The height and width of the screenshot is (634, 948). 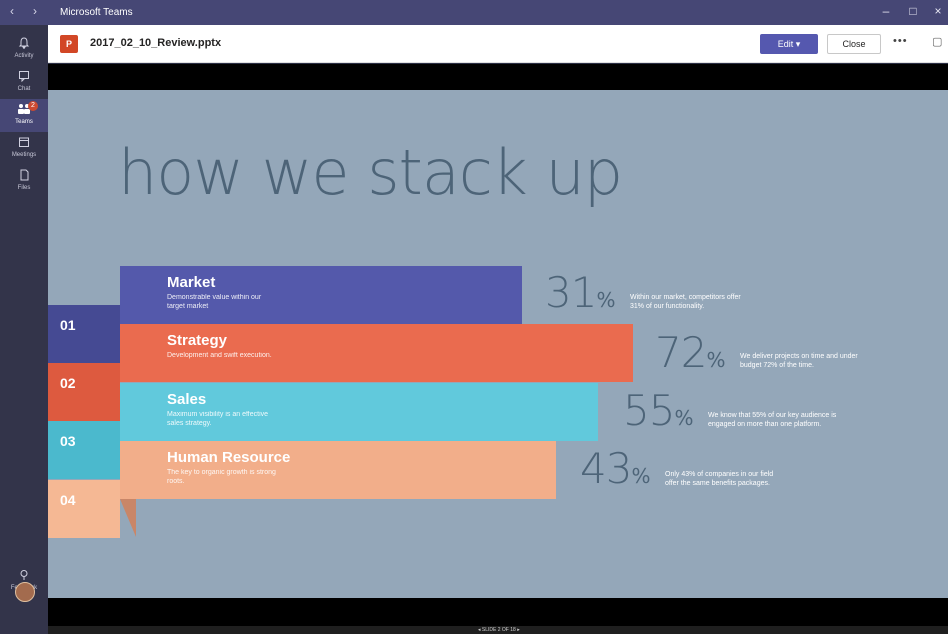 I want to click on row-number-tab: 04, so click(x=84, y=509).